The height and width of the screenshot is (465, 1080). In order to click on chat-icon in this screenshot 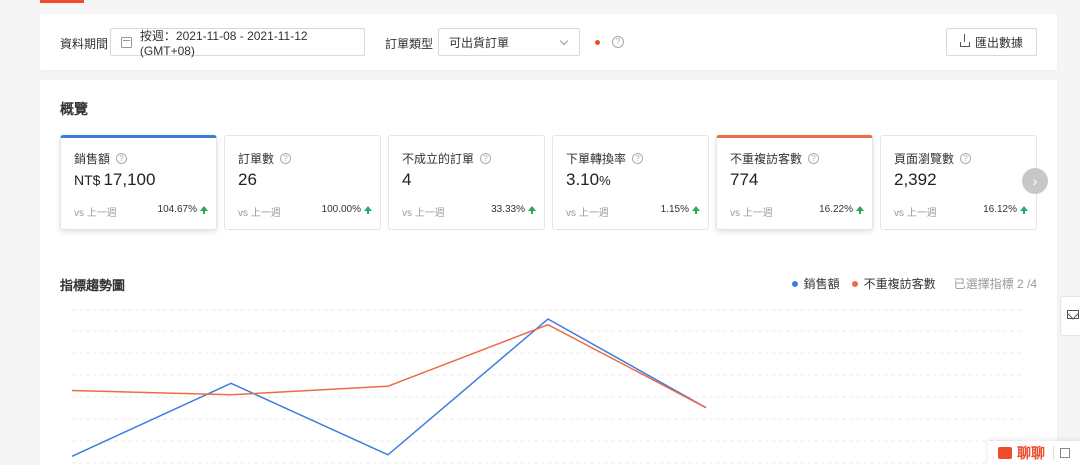, I will do `click(1005, 453)`.